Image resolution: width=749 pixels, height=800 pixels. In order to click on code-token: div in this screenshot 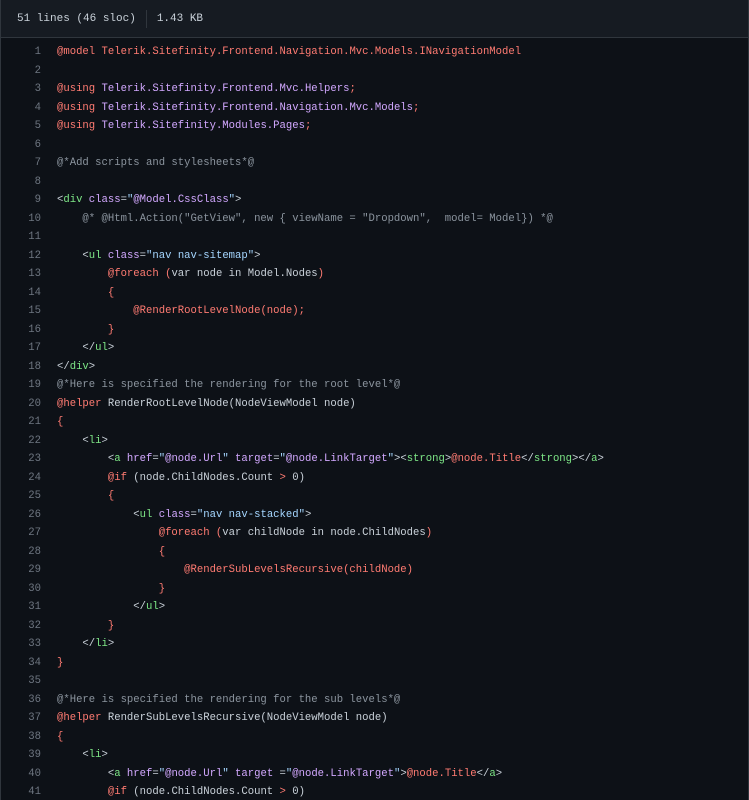, I will do `click(73, 200)`.